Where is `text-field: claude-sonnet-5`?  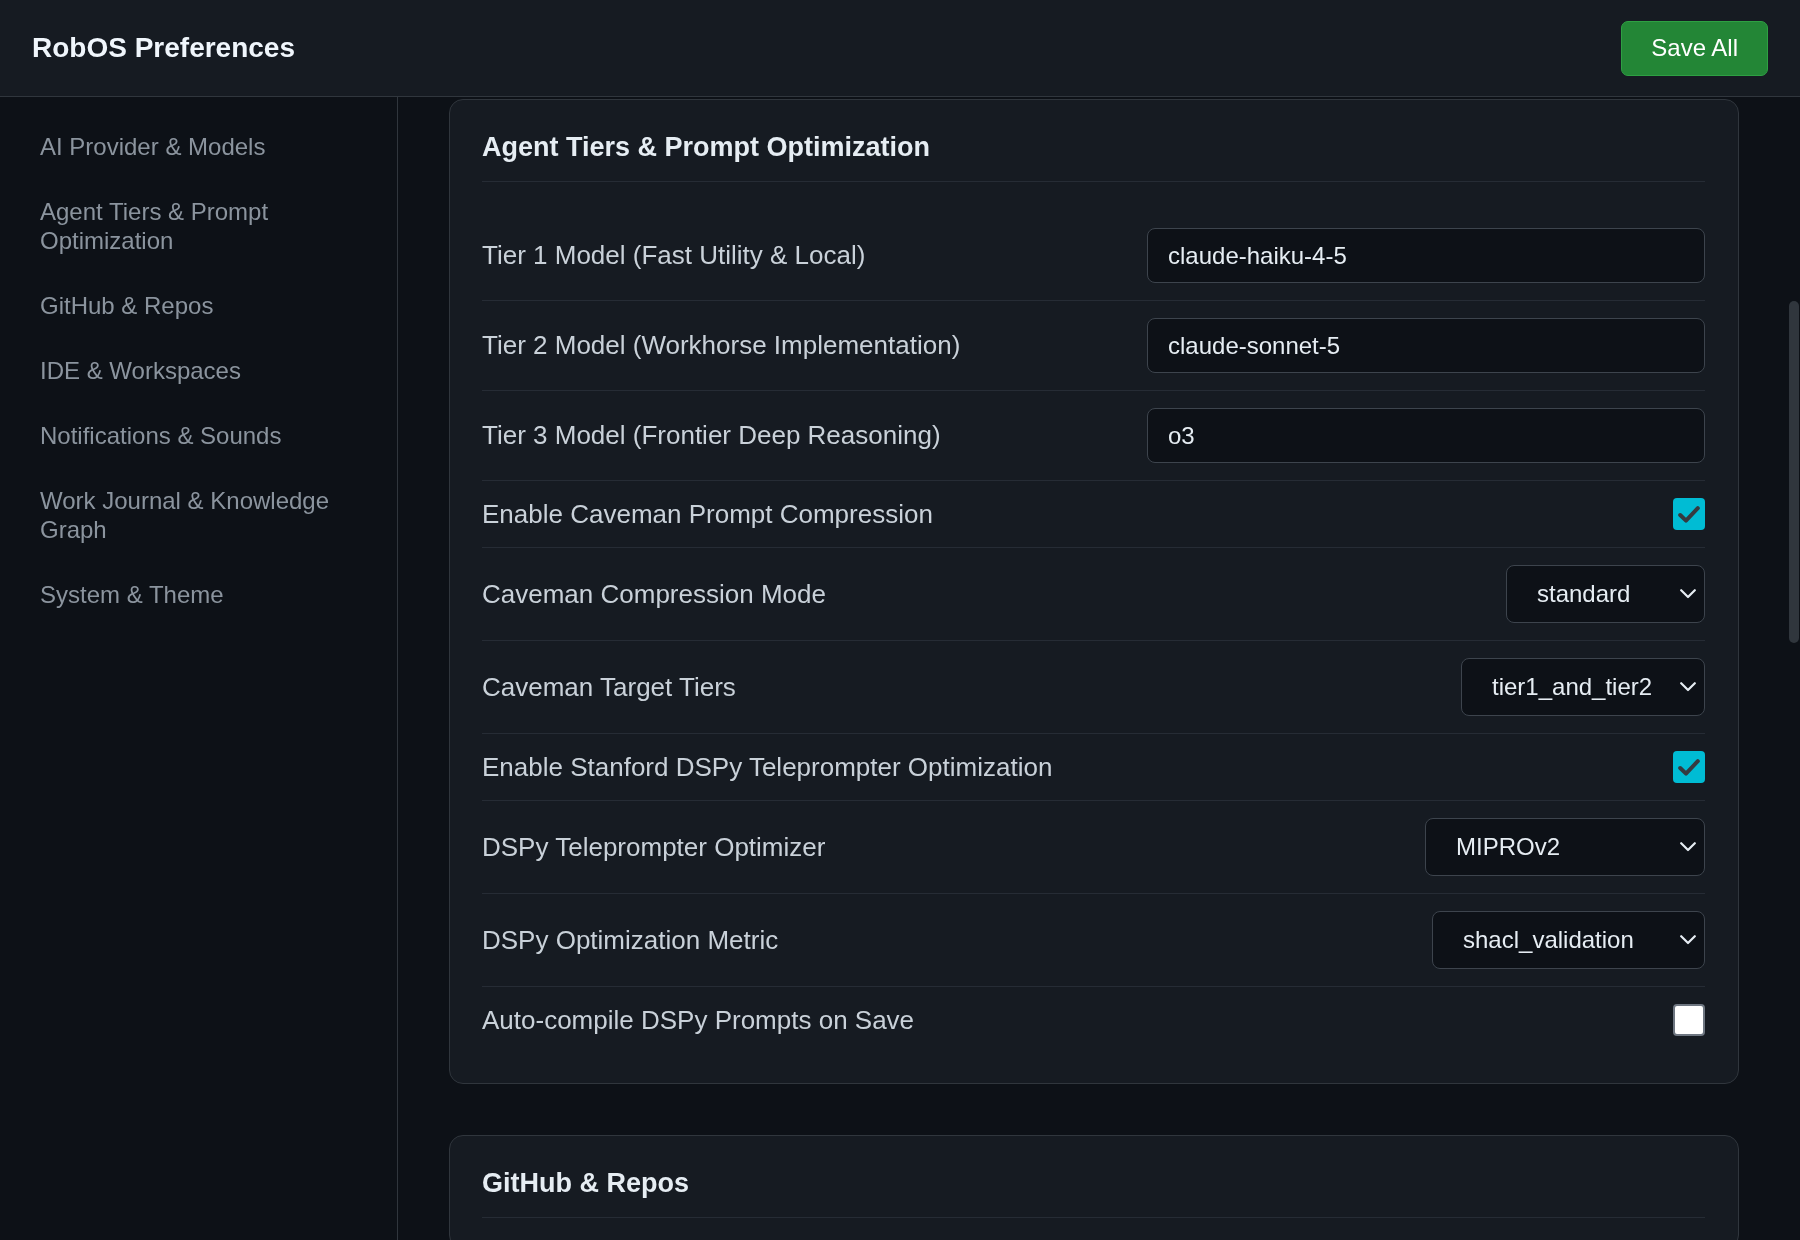
text-field: claude-sonnet-5 is located at coordinates (1426, 345).